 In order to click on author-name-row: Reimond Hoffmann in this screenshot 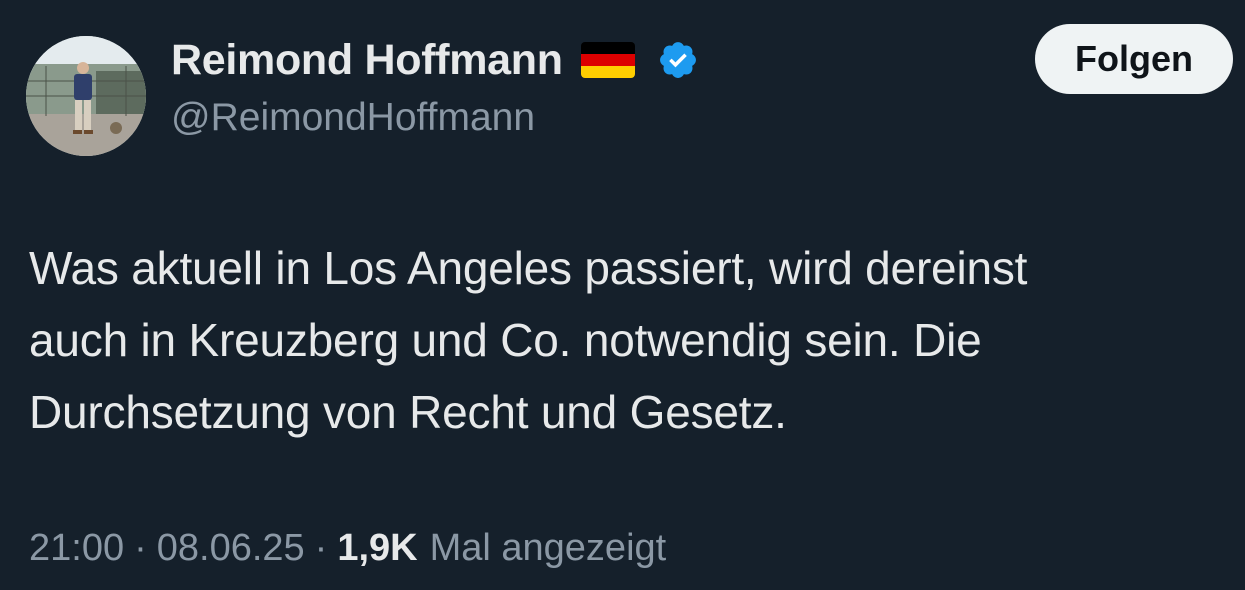, I will do `click(435, 60)`.